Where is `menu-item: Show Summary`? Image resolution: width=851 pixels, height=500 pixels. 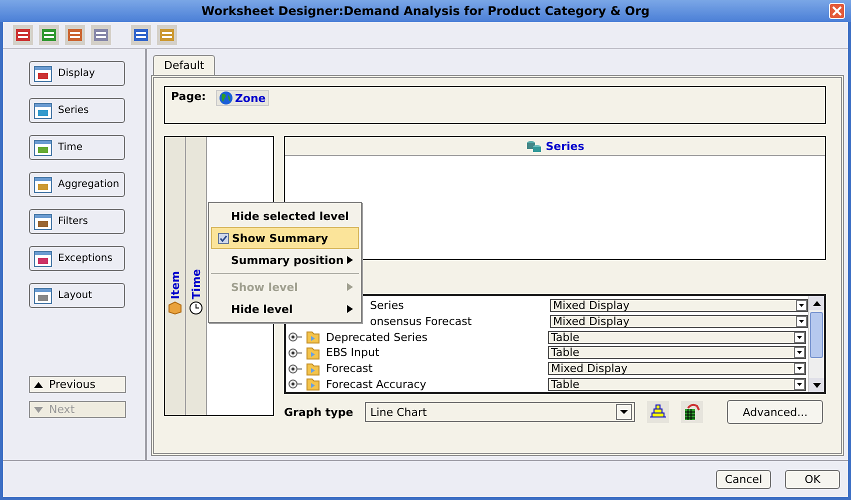 menu-item: Show Summary is located at coordinates (285, 238).